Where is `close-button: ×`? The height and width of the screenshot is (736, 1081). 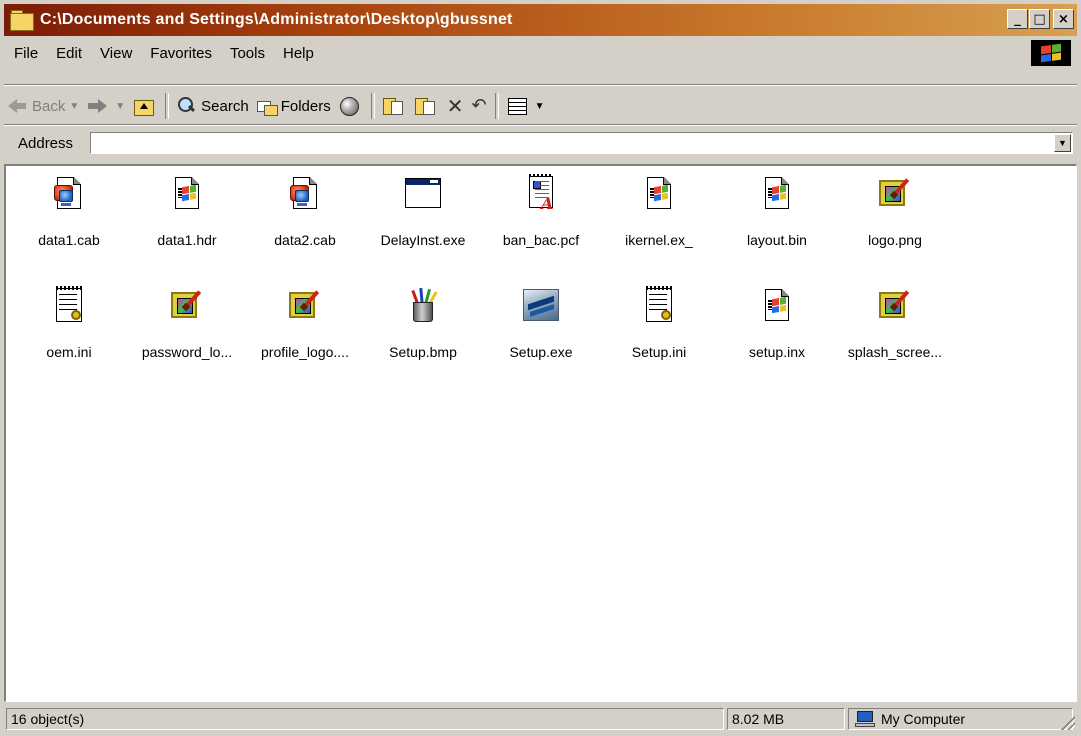
close-button: × is located at coordinates (1063, 19).